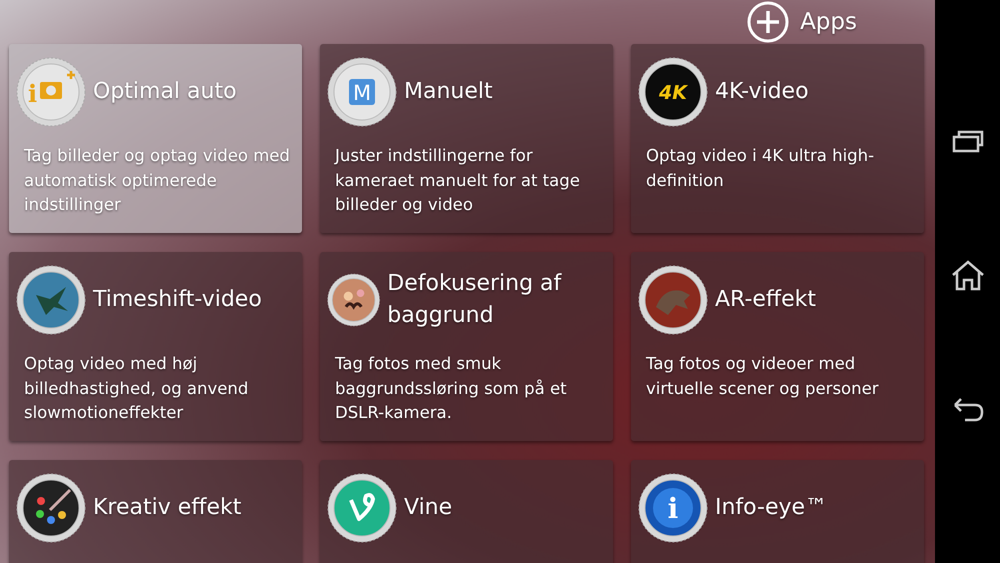 The width and height of the screenshot is (1000, 563). Describe the element at coordinates (762, 92) in the screenshot. I see `mode-title: 4K-video` at that location.